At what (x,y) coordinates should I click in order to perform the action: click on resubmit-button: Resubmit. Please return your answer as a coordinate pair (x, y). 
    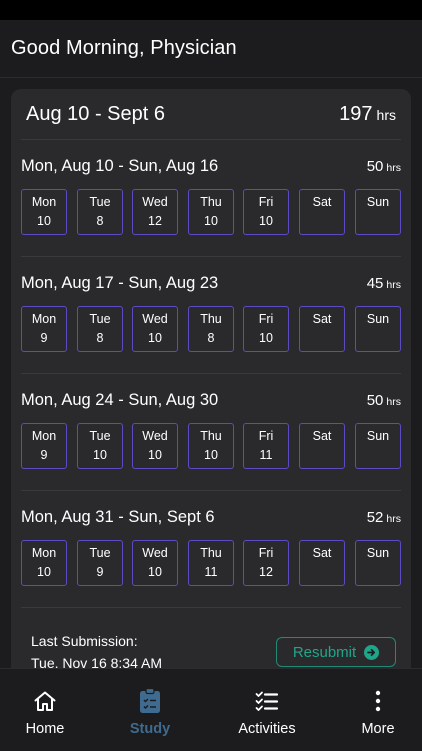
    Looking at the image, I should click on (336, 652).